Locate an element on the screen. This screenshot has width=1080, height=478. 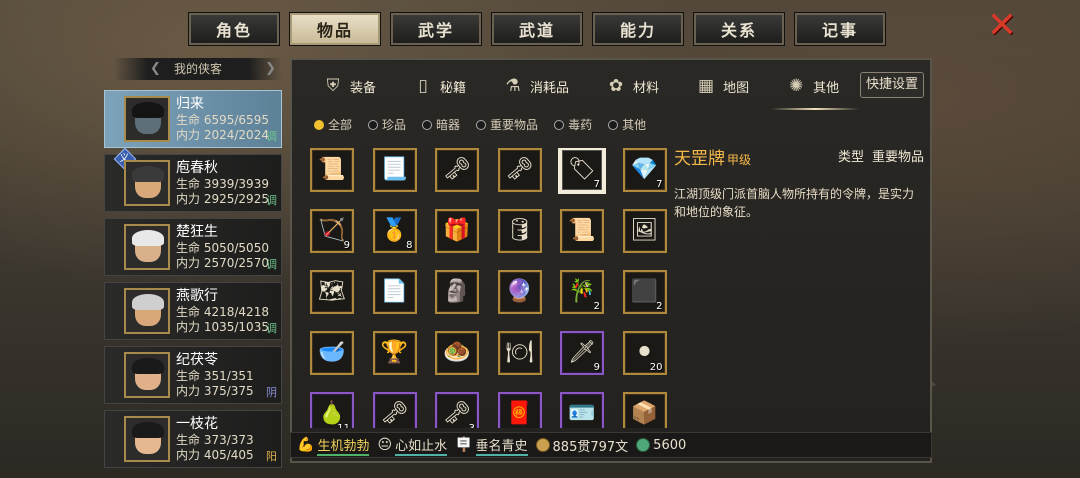
fame-status: 🪧 垂名青史 is located at coordinates (491, 445).